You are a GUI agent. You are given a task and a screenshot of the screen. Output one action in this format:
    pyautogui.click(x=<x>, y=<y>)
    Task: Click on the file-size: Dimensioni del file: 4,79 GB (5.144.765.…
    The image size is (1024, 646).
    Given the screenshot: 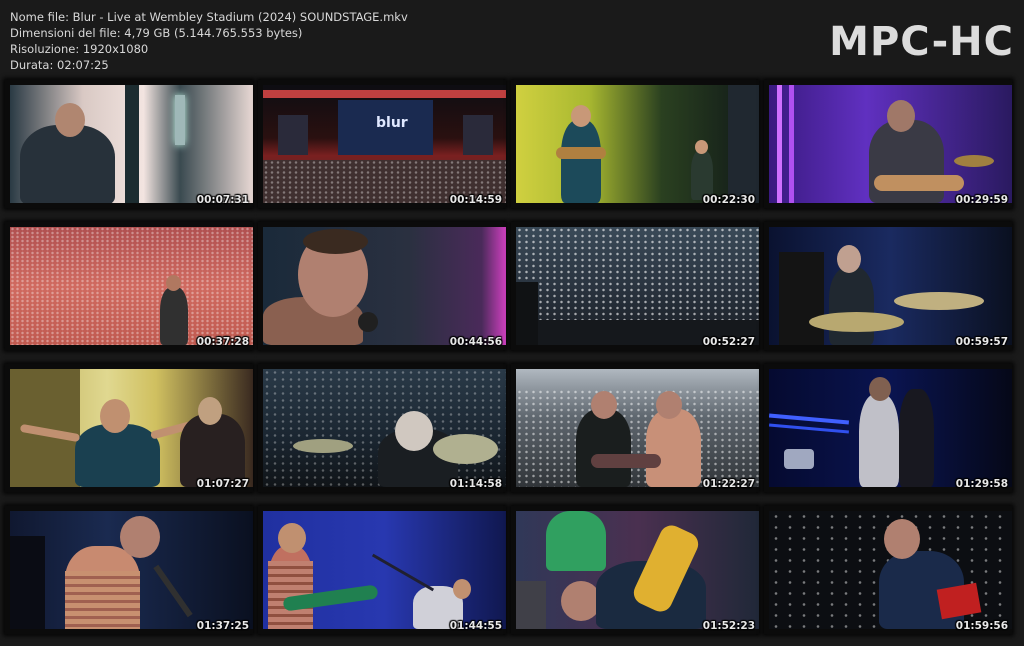 What is the action you would take?
    pyautogui.click(x=156, y=33)
    